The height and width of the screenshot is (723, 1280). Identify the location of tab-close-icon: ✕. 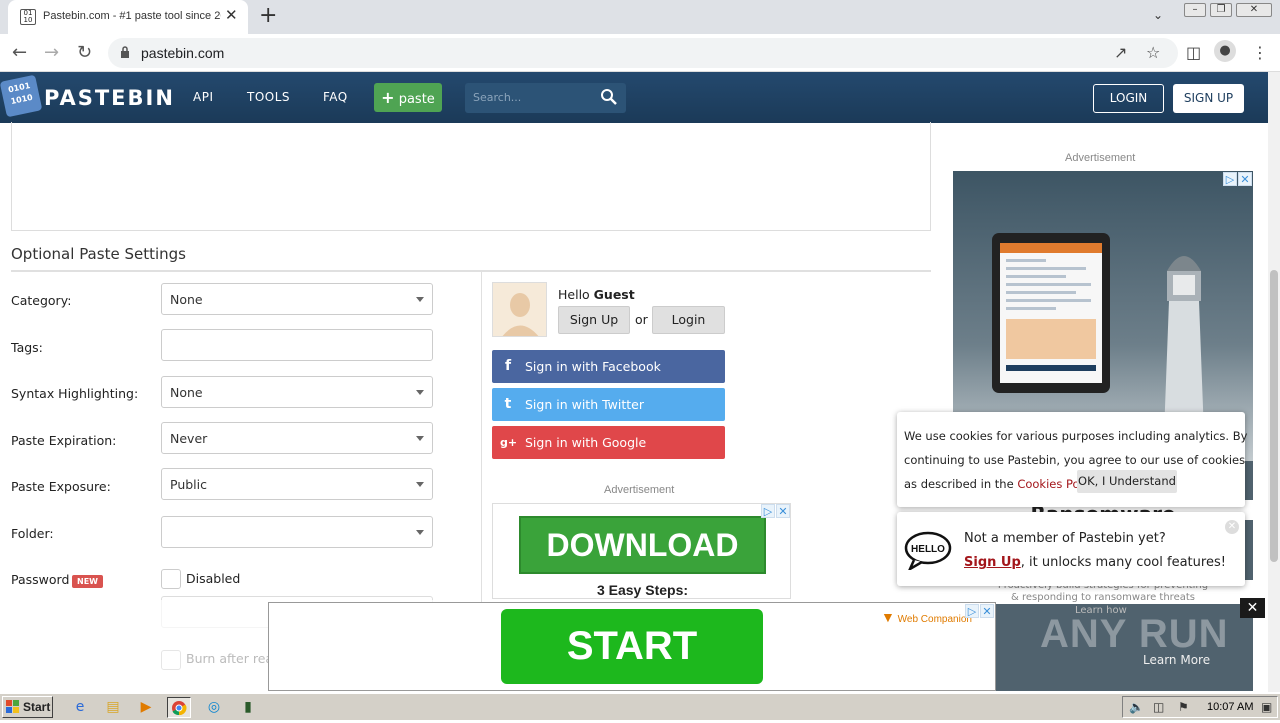
(231, 15).